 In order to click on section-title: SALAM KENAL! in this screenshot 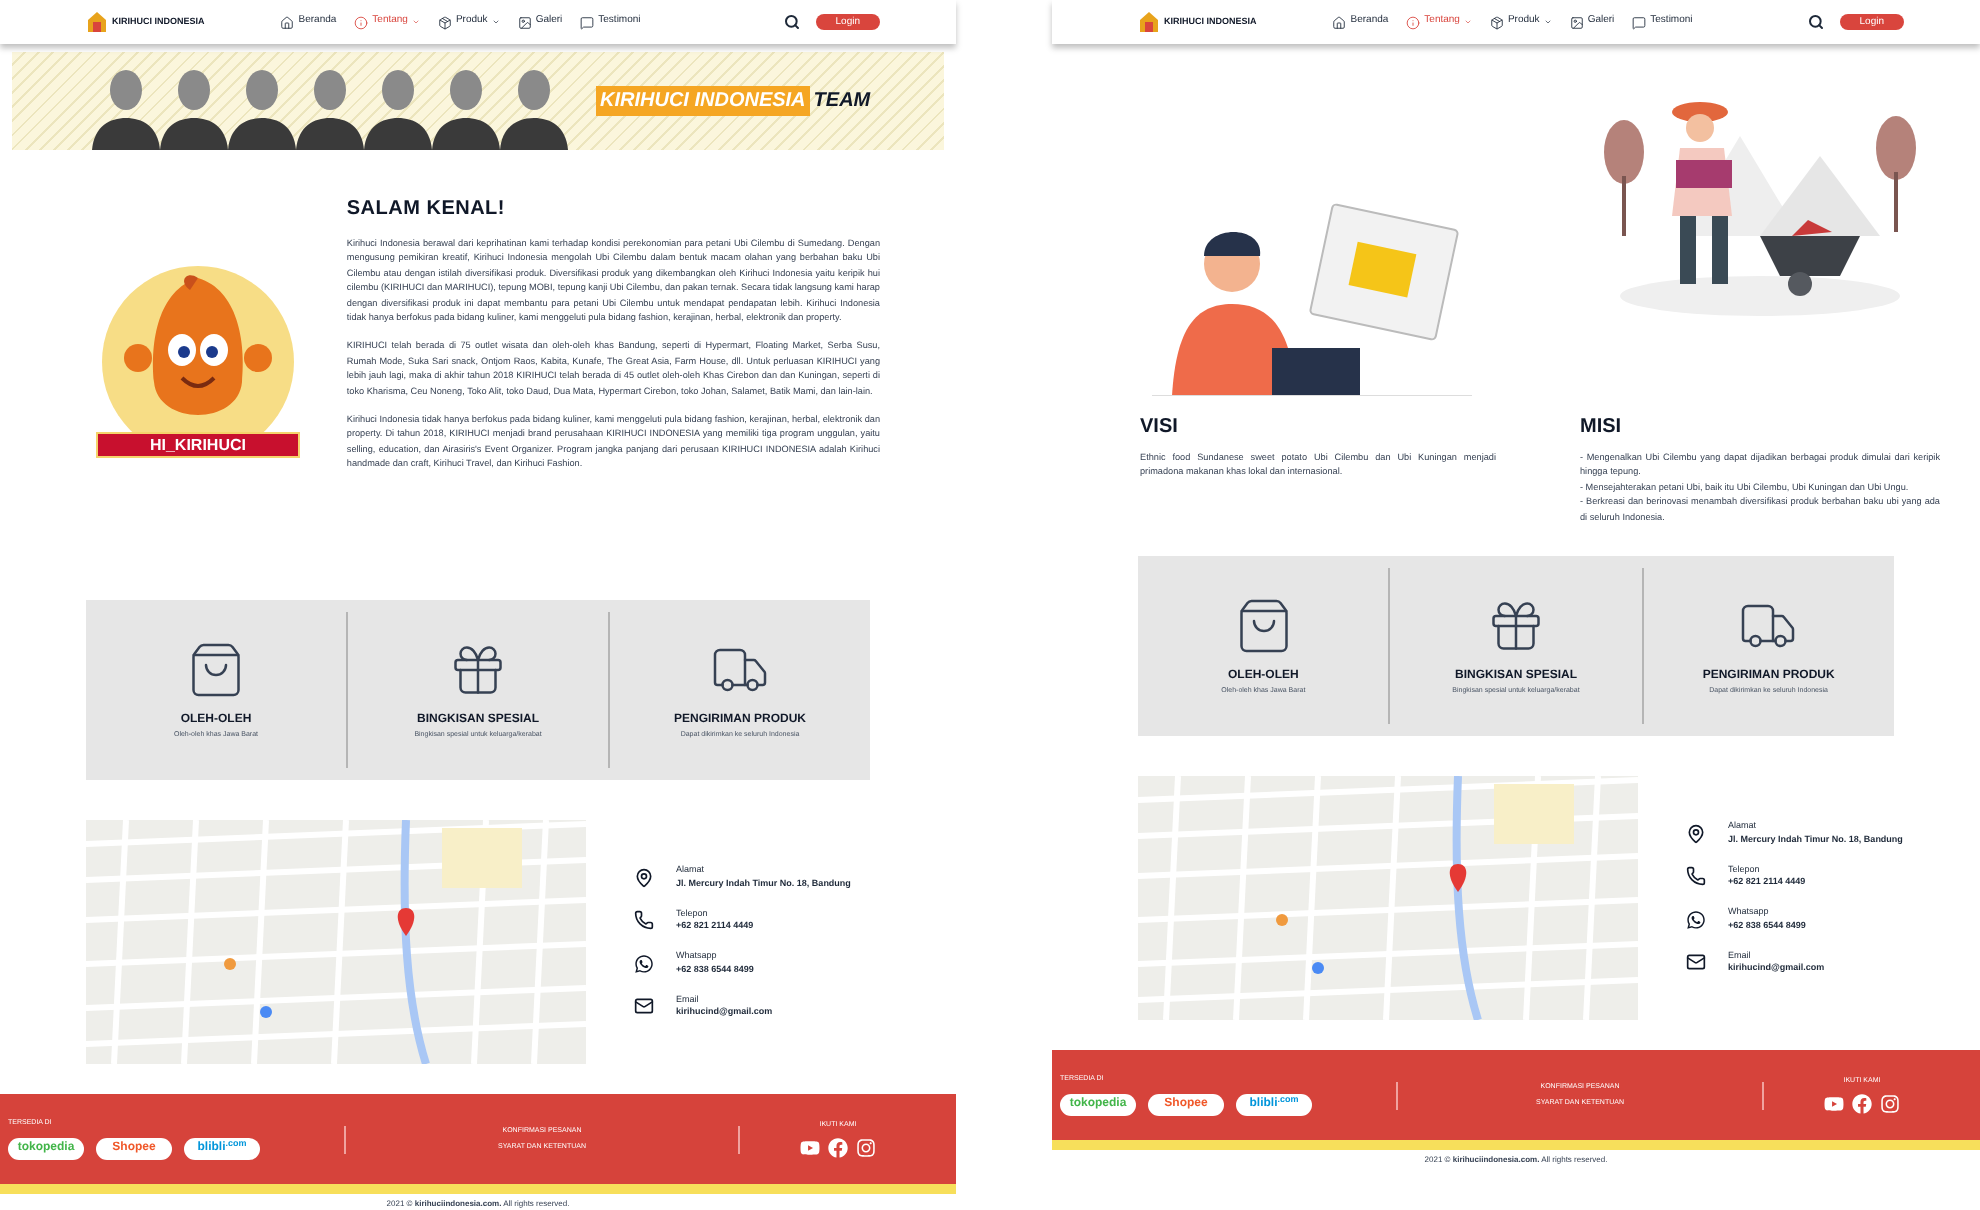, I will do `click(426, 210)`.